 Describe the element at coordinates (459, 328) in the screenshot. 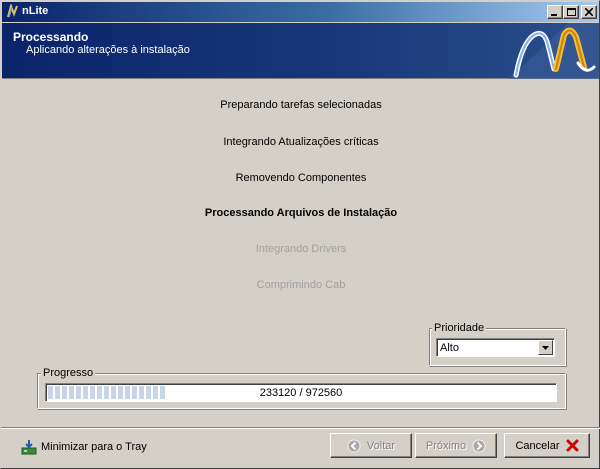

I see `priority-label: Prioridade` at that location.